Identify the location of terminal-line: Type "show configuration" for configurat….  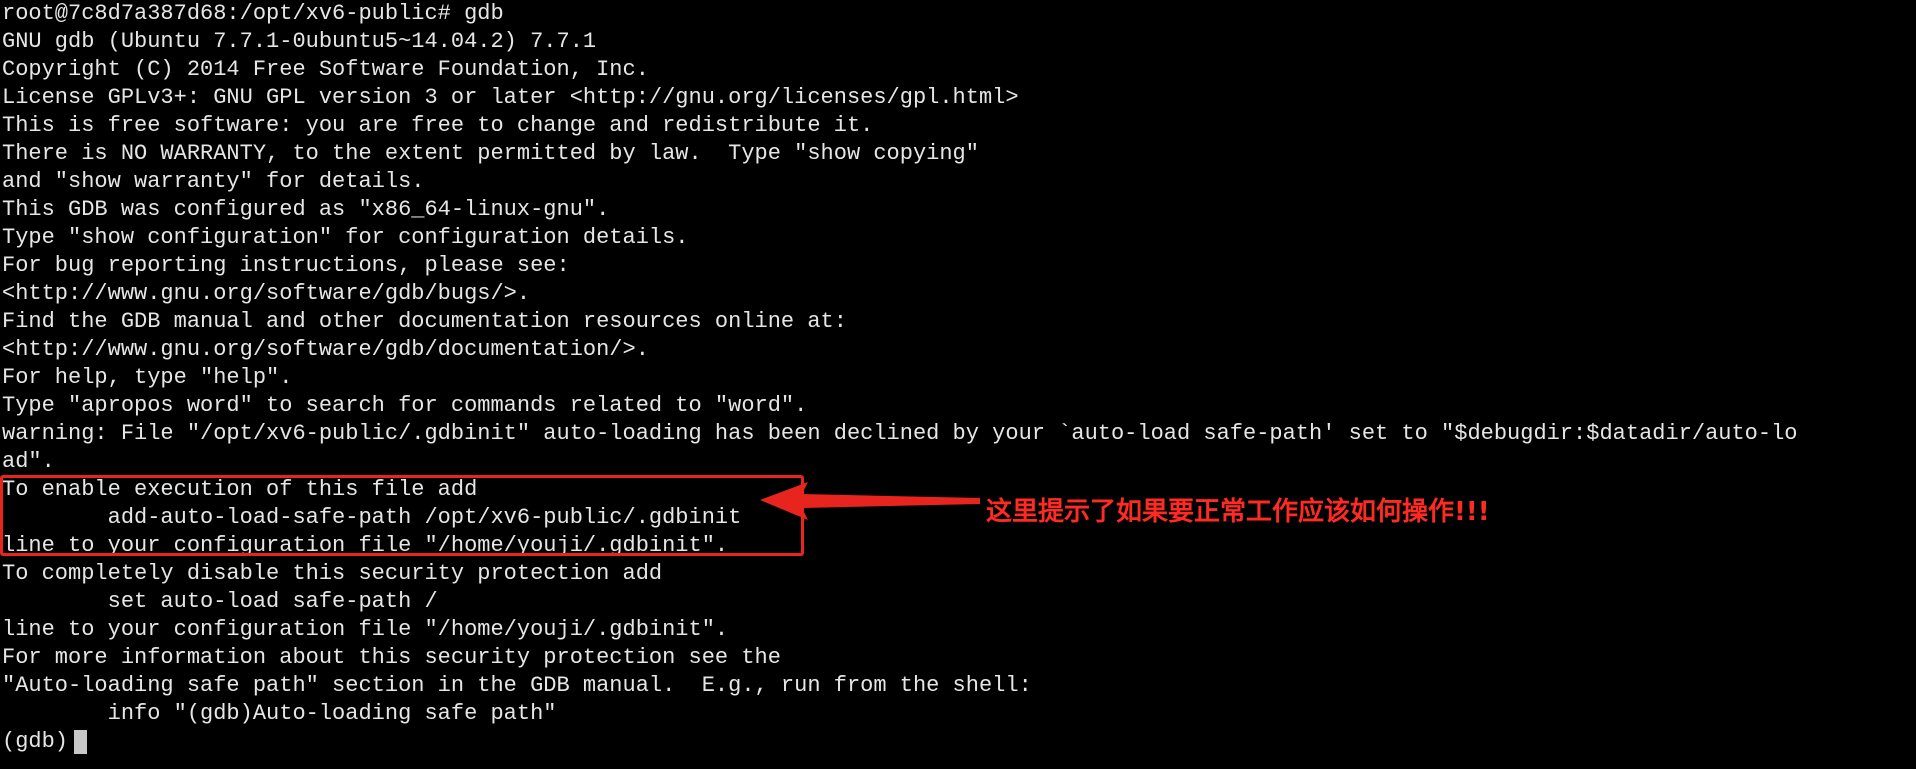
(345, 237).